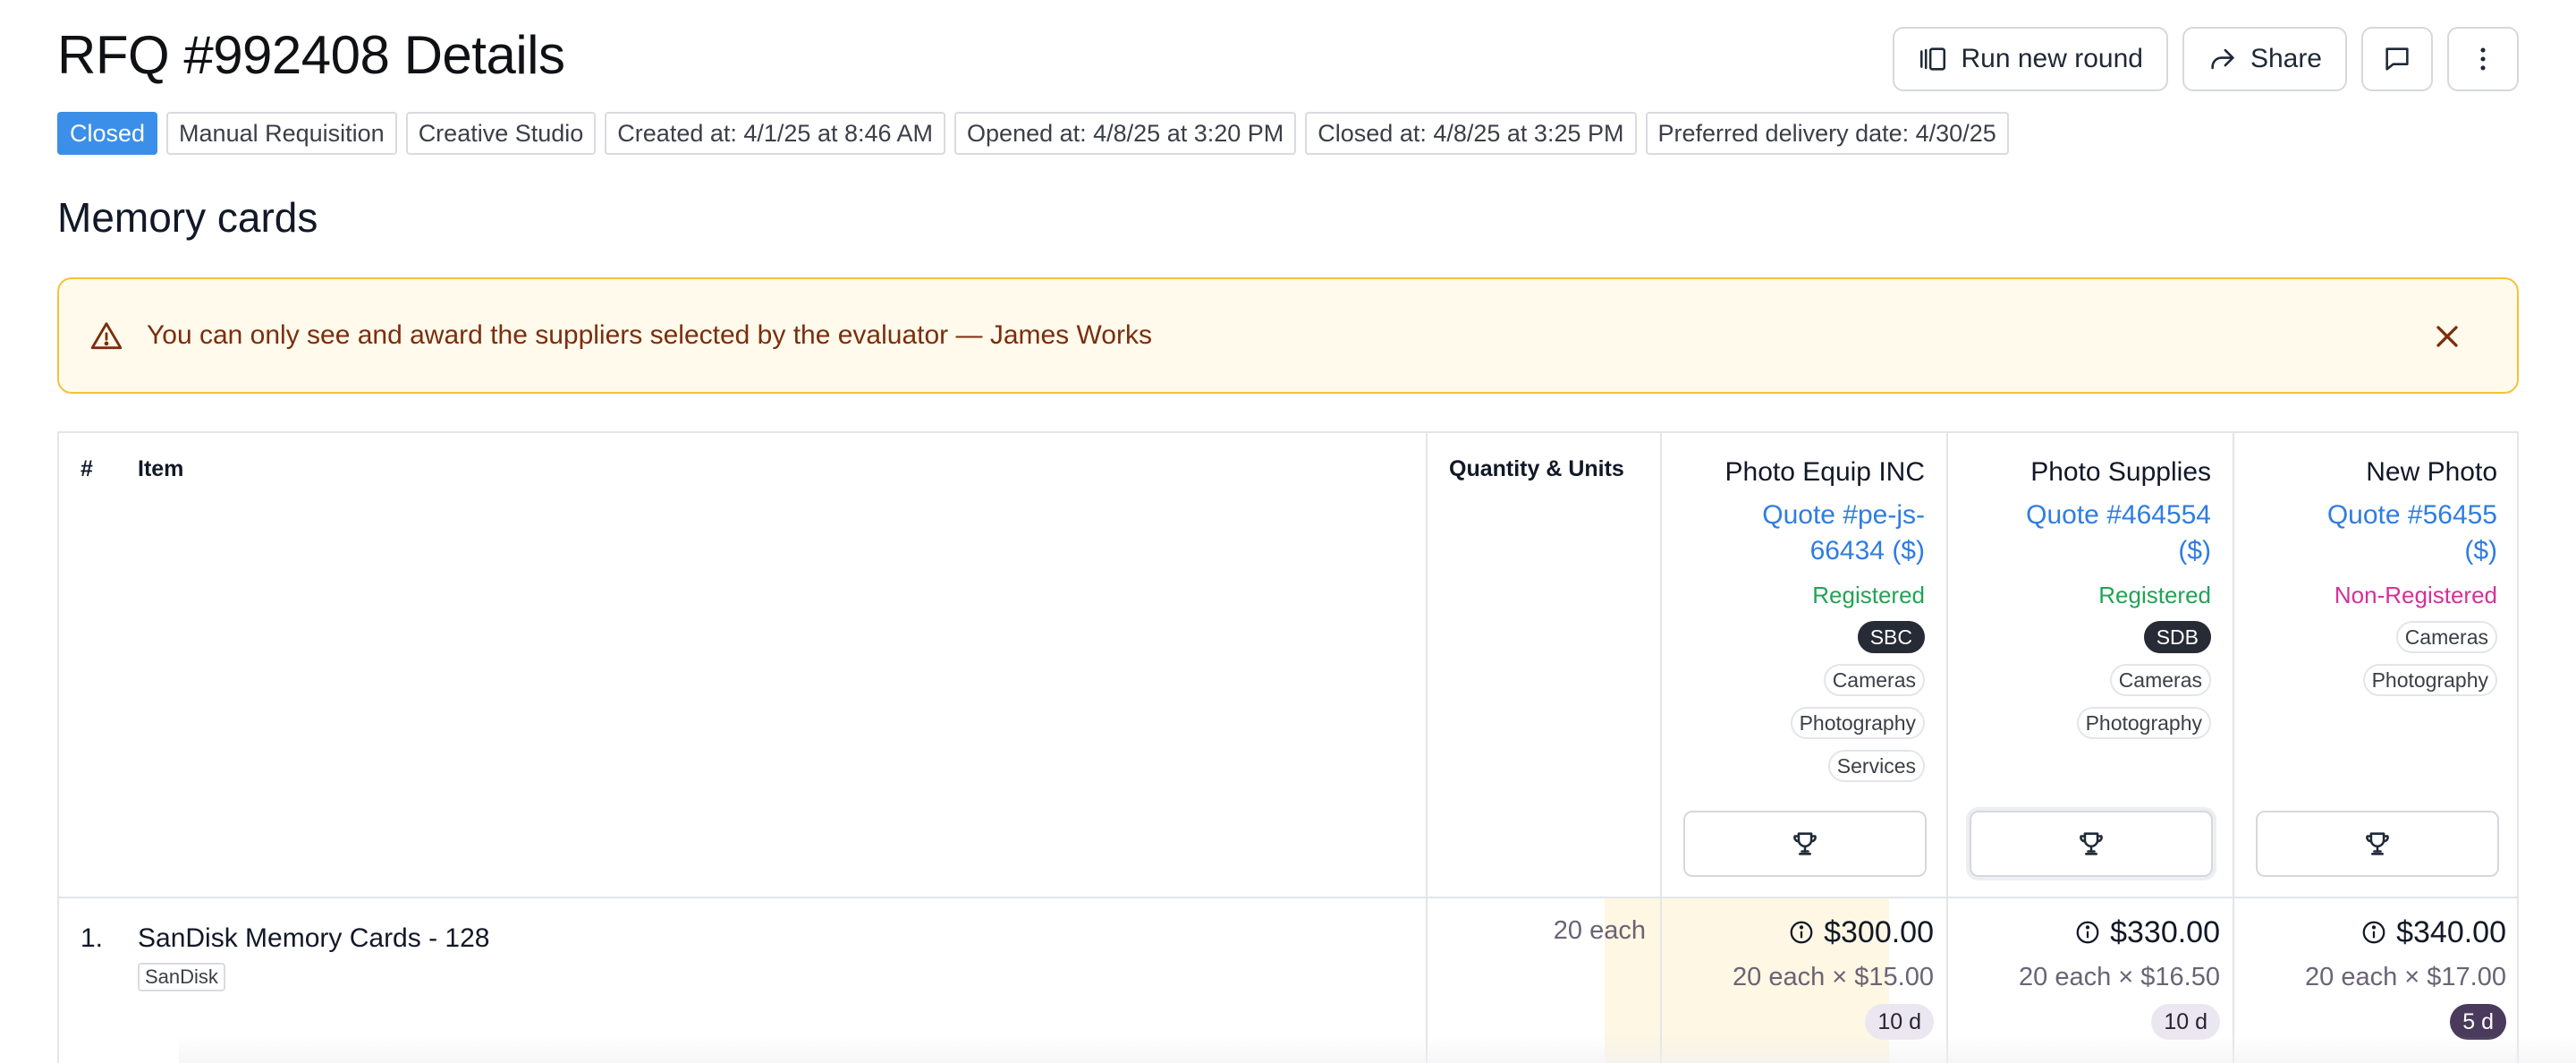 This screenshot has height=1063, width=2576. I want to click on col-header-item: Item, so click(161, 468).